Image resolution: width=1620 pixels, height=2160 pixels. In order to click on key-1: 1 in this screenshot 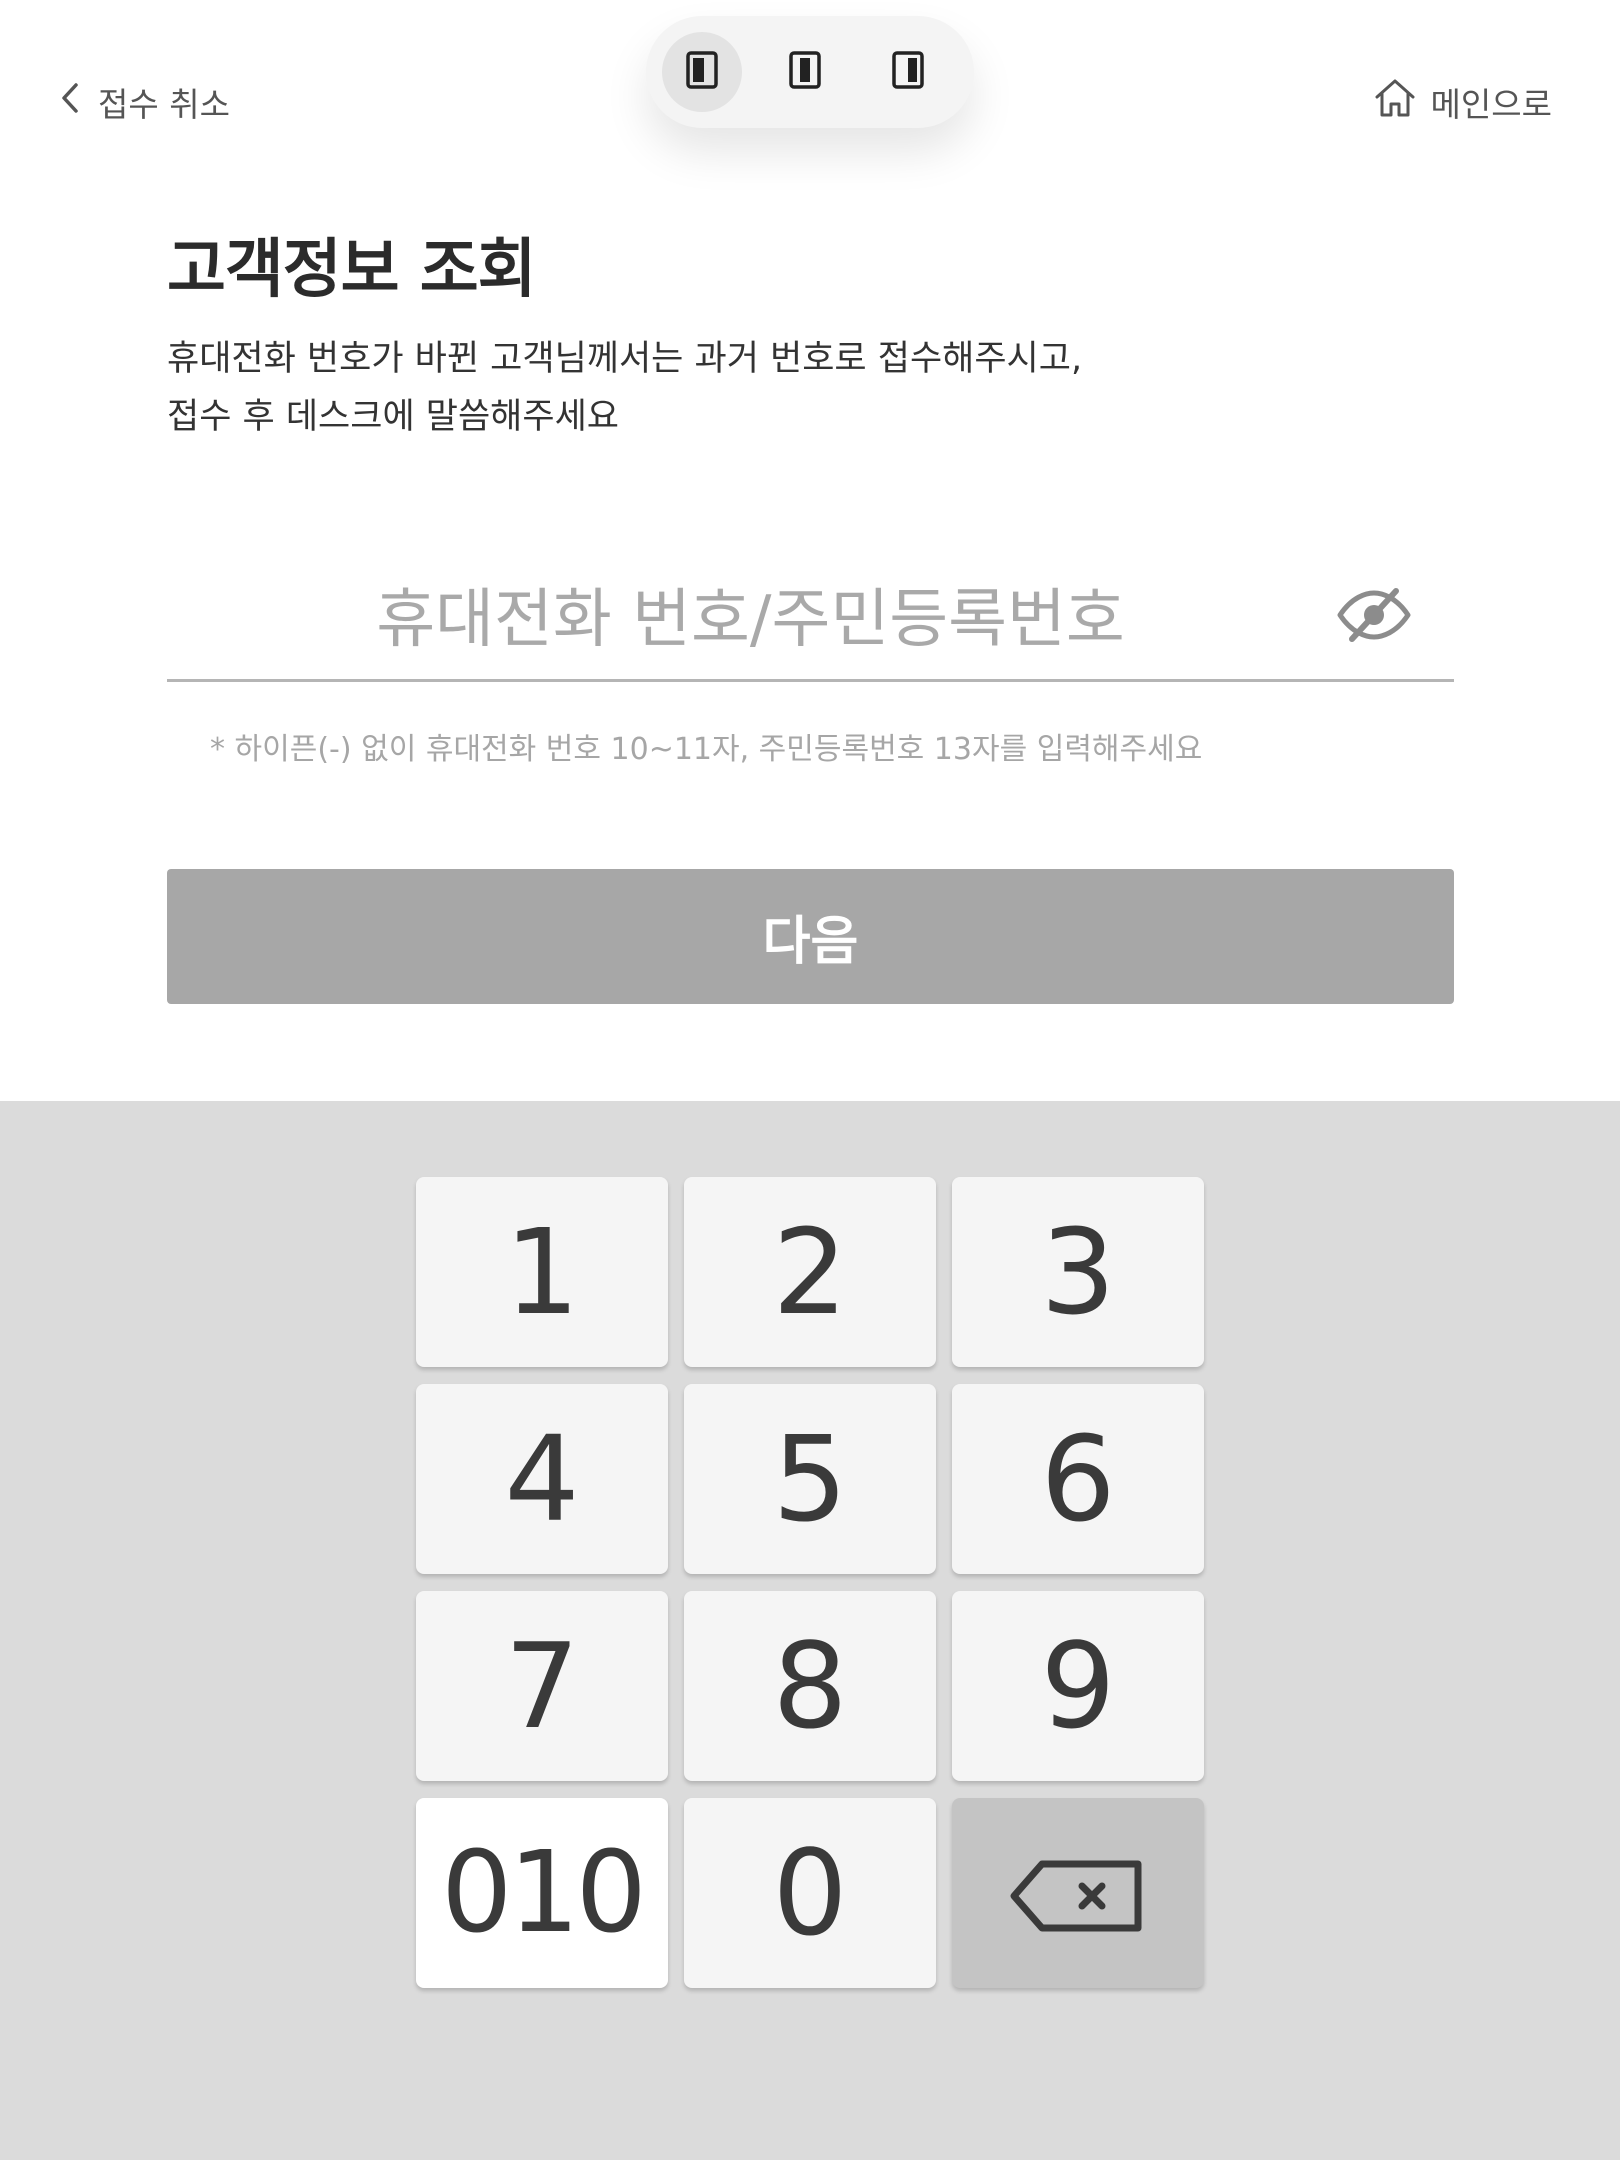, I will do `click(542, 1272)`.